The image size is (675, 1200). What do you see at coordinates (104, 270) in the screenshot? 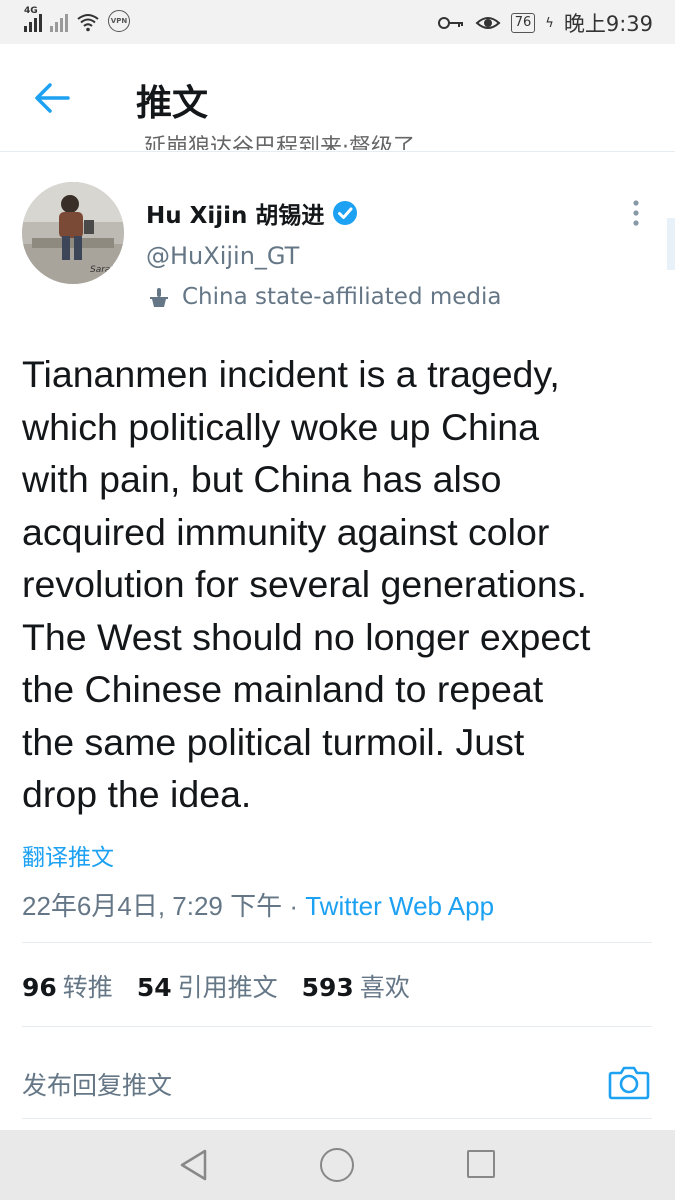
I see `avatar-caption: Saraje` at bounding box center [104, 270].